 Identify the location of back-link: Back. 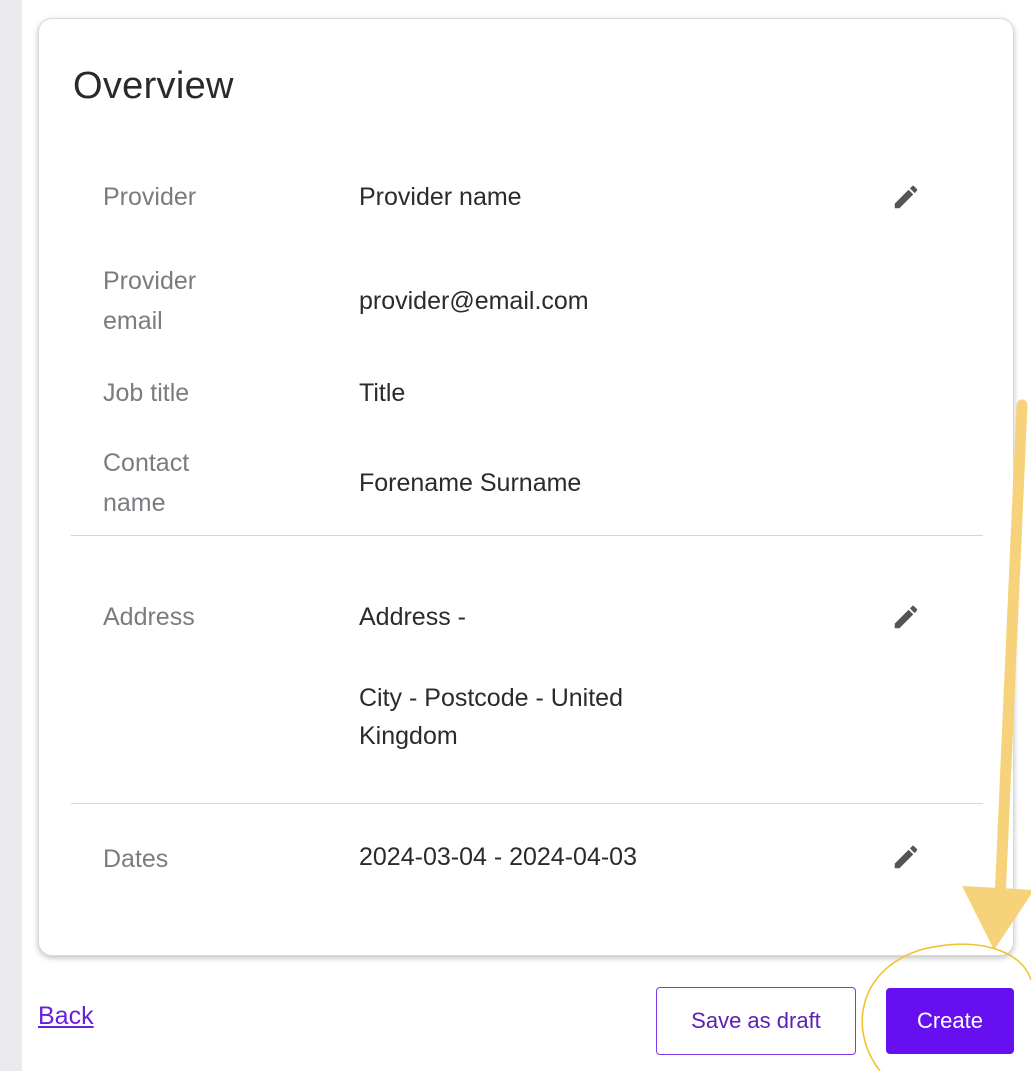
(66, 1016).